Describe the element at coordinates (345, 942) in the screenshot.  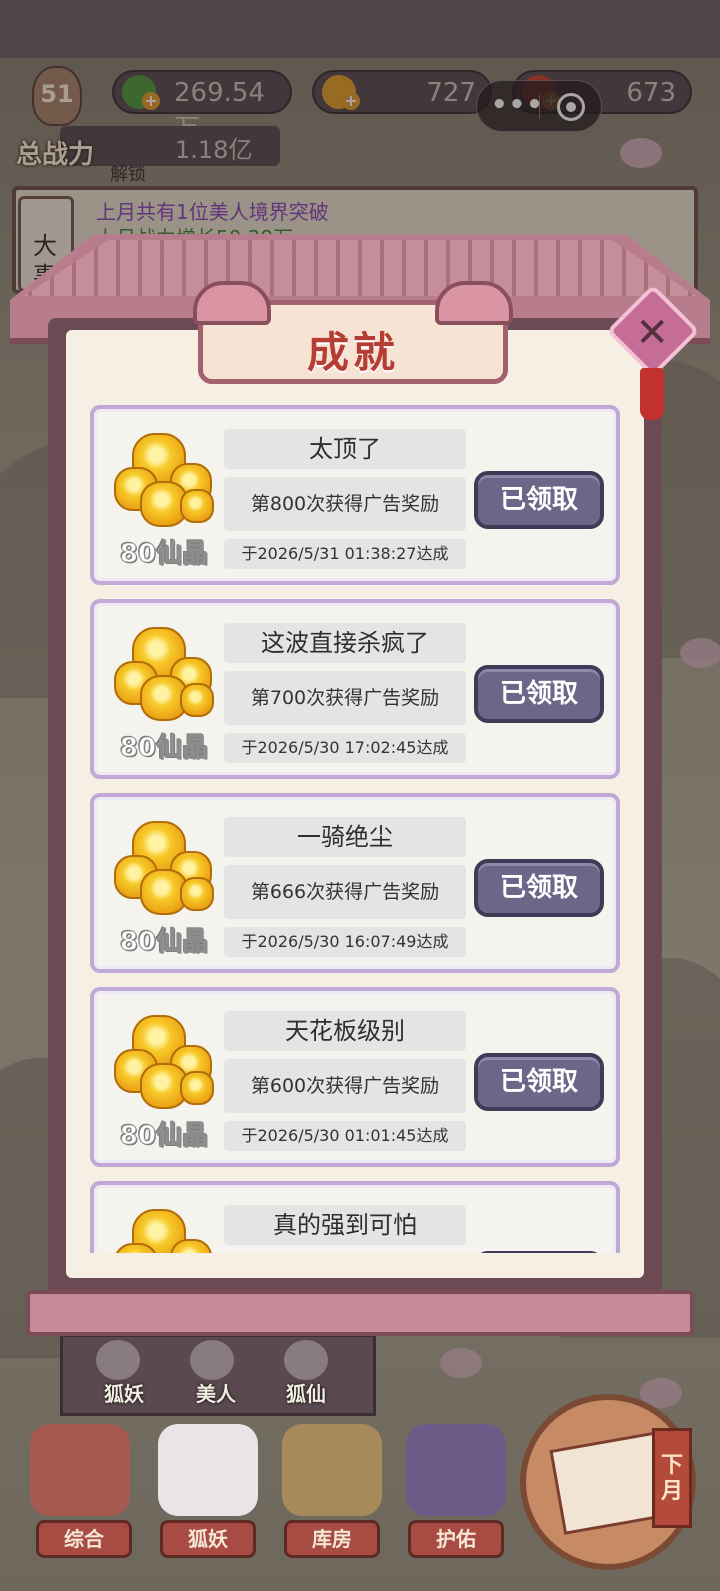
I see `achievement-date: 于2026/5/30 16:07:49达成` at that location.